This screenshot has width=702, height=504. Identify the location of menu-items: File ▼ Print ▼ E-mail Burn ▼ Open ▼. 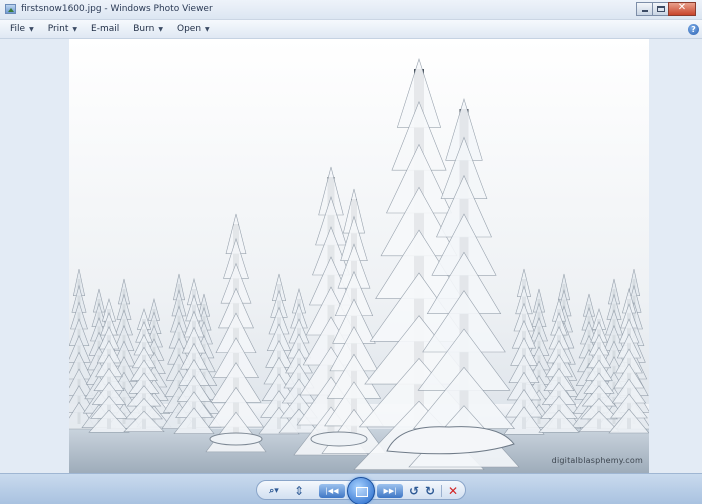
(117, 29).